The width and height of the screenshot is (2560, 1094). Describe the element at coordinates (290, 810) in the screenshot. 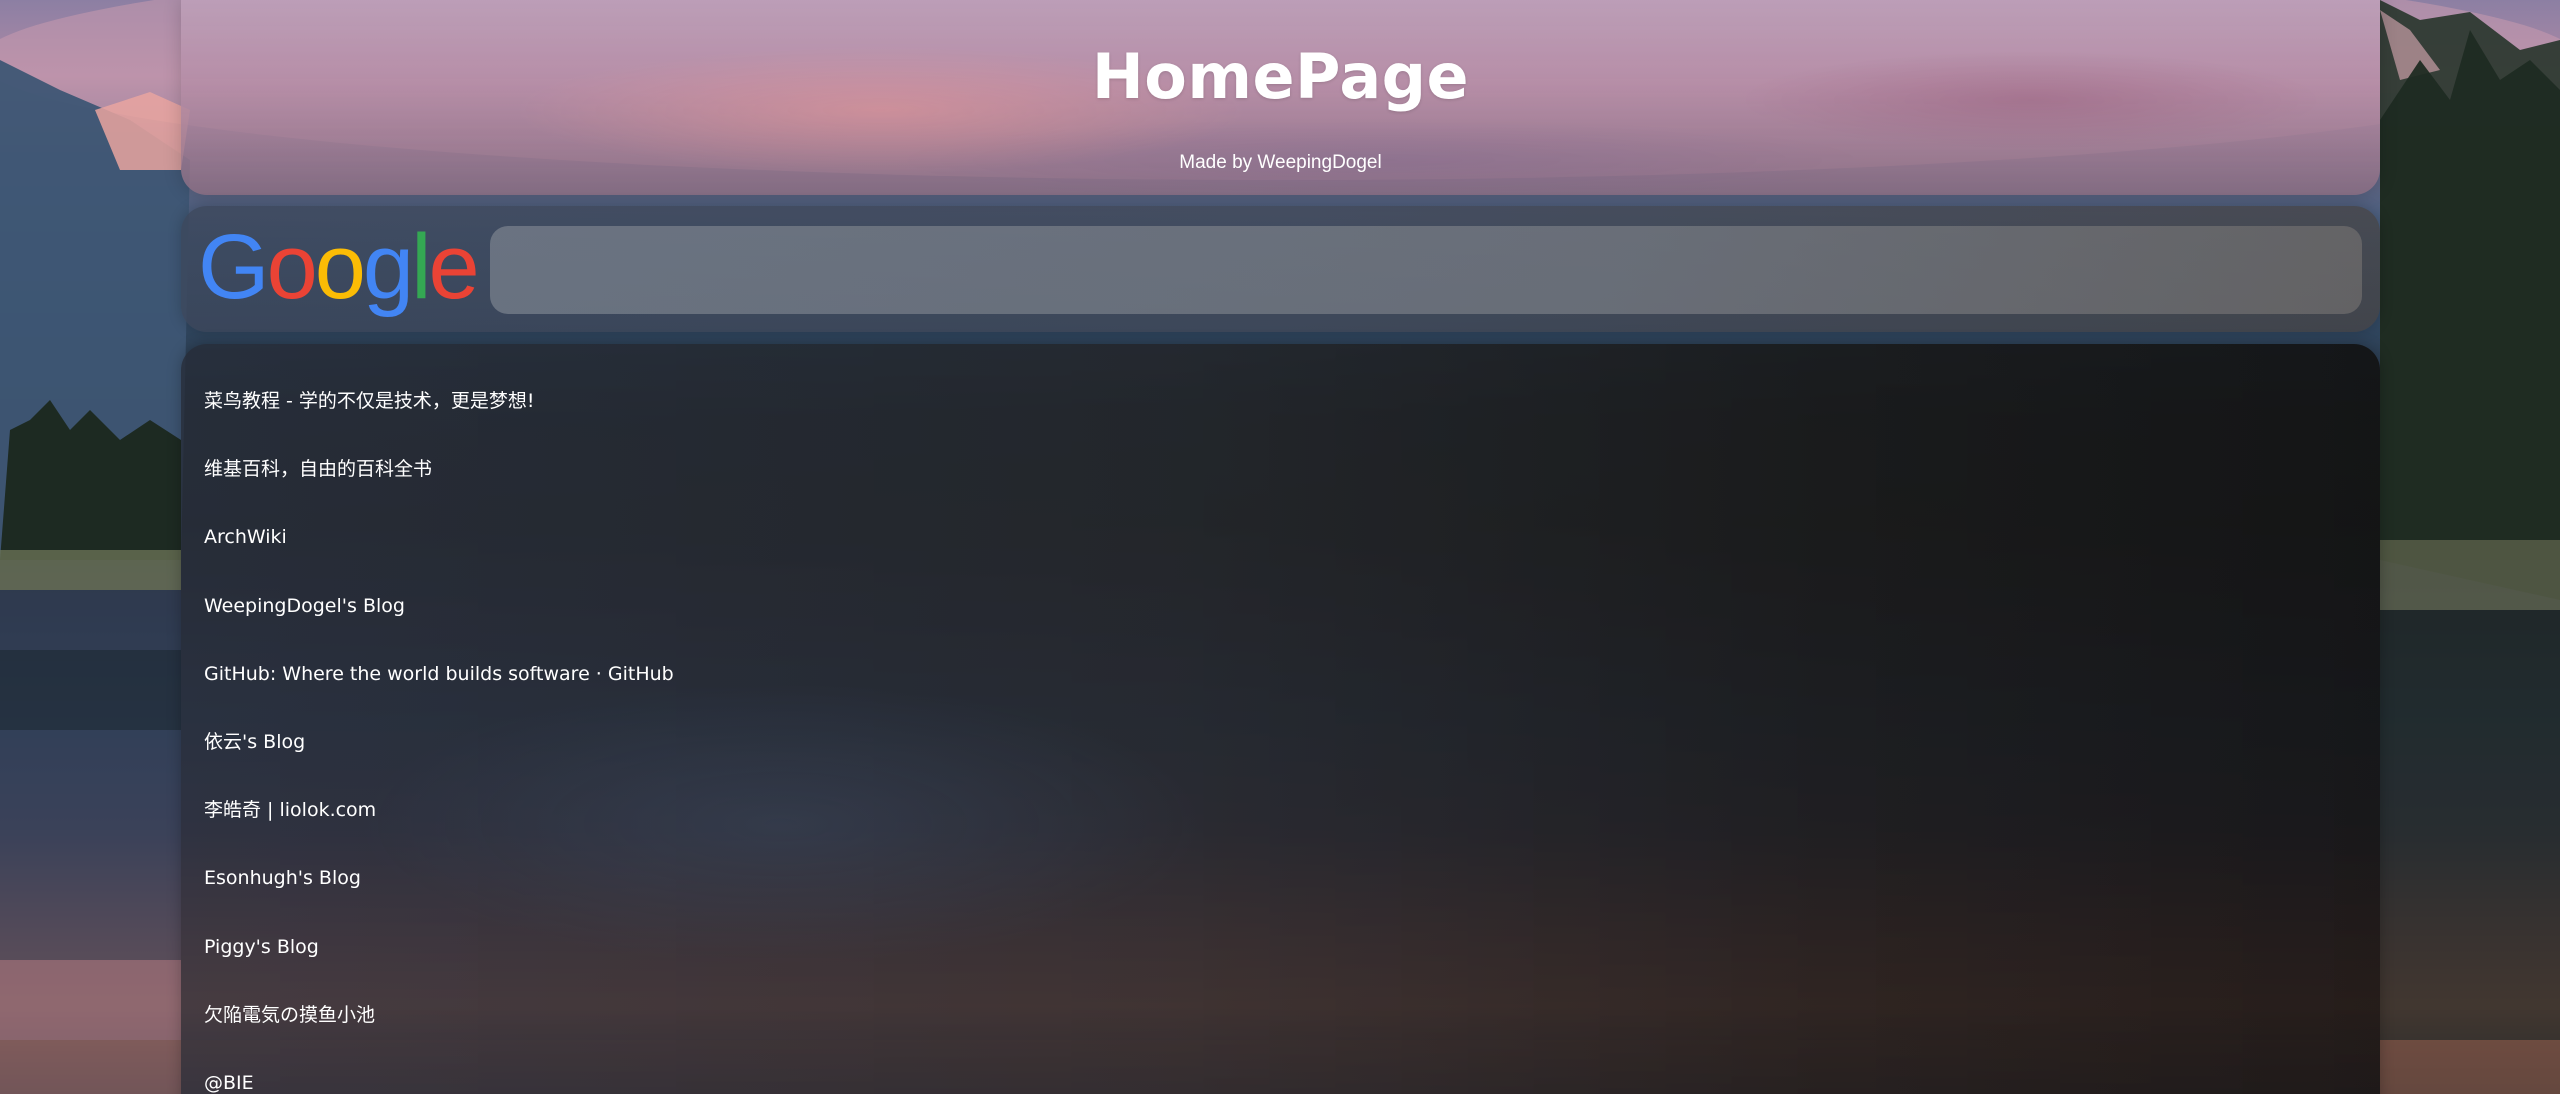

I see `bookmark-link-liolok: 李皓奇 | liolok.com` at that location.